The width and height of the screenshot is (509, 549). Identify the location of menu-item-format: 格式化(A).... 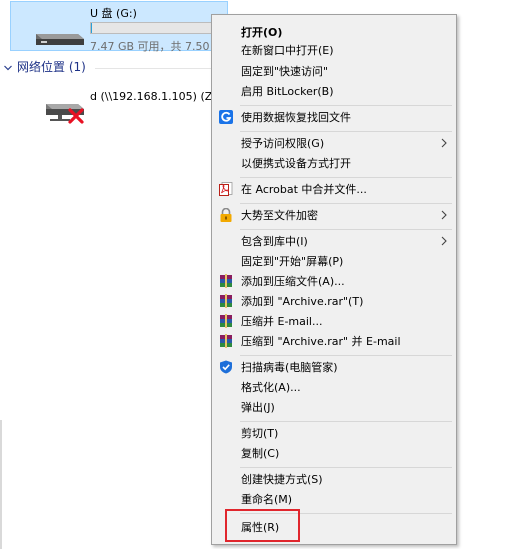
(334, 387).